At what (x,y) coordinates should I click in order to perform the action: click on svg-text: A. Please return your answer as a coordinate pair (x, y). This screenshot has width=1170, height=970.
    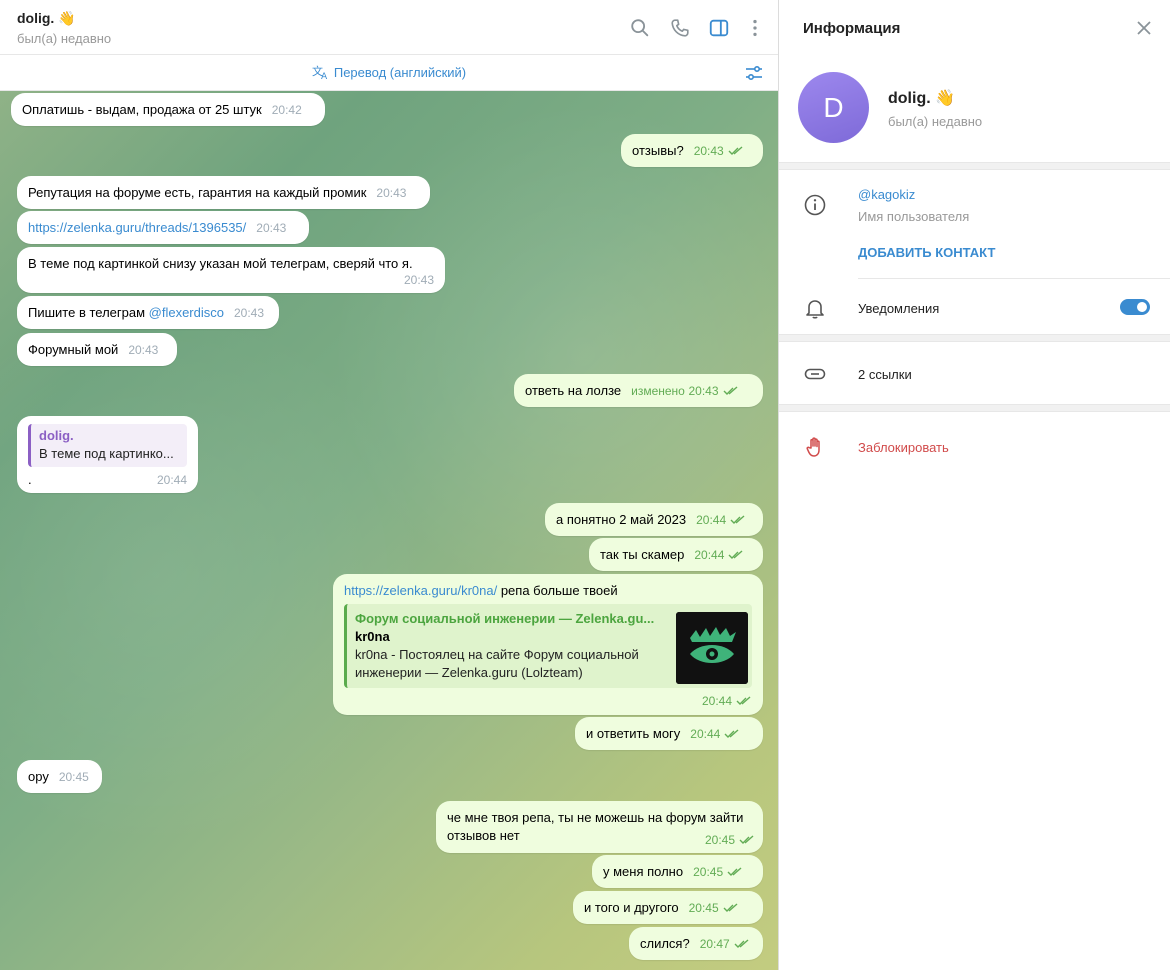
    Looking at the image, I should click on (324, 76).